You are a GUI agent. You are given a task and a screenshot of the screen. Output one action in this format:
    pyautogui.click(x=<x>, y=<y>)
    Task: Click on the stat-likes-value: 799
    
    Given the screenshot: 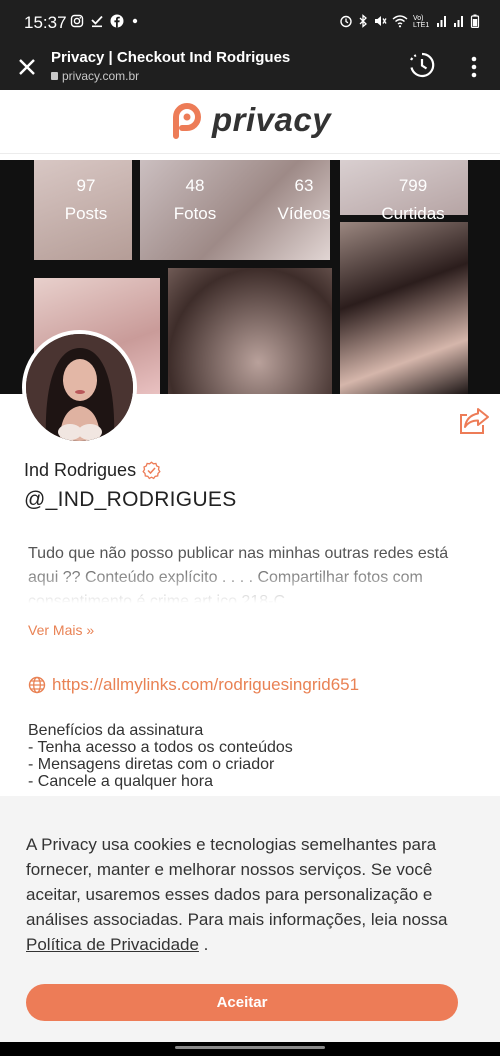 What is the action you would take?
    pyautogui.click(x=413, y=185)
    